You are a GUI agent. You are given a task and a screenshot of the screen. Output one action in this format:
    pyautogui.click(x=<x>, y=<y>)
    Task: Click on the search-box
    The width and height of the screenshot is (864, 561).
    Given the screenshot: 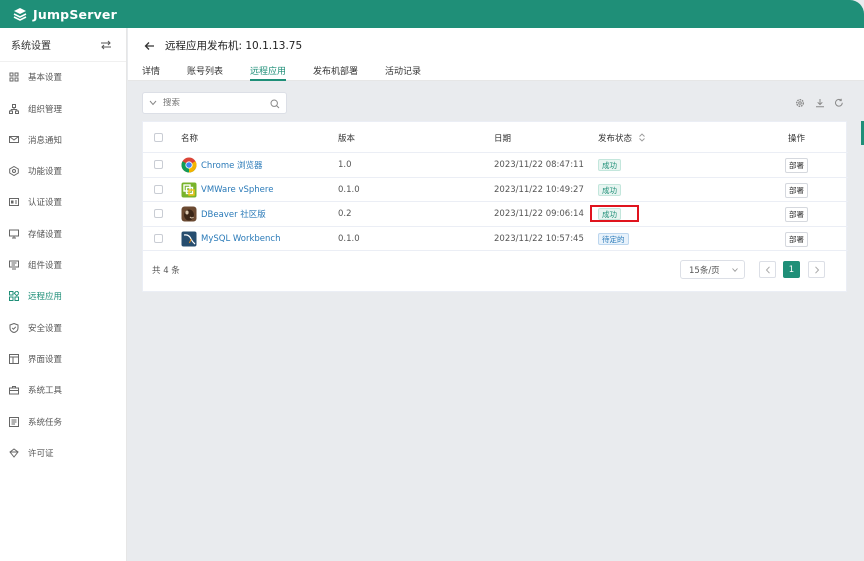 What is the action you would take?
    pyautogui.click(x=214, y=103)
    